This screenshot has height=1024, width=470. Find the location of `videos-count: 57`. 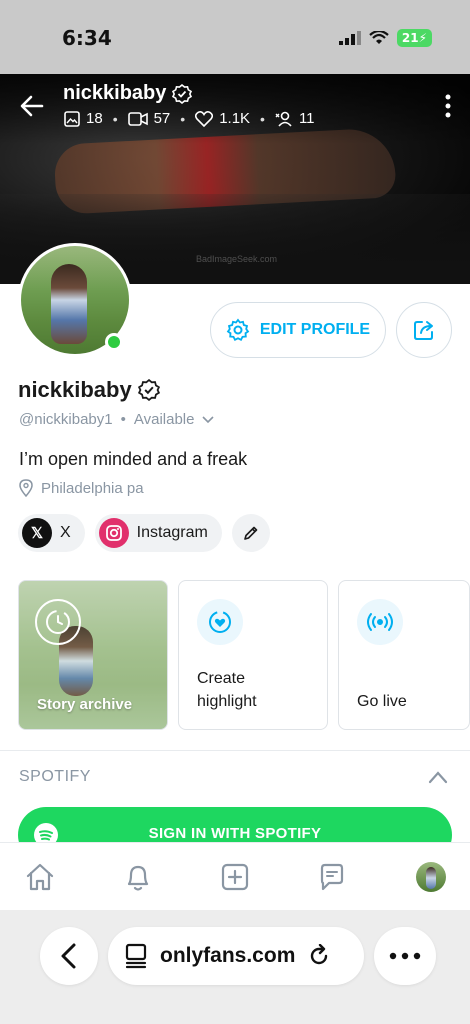

videos-count: 57 is located at coordinates (162, 118).